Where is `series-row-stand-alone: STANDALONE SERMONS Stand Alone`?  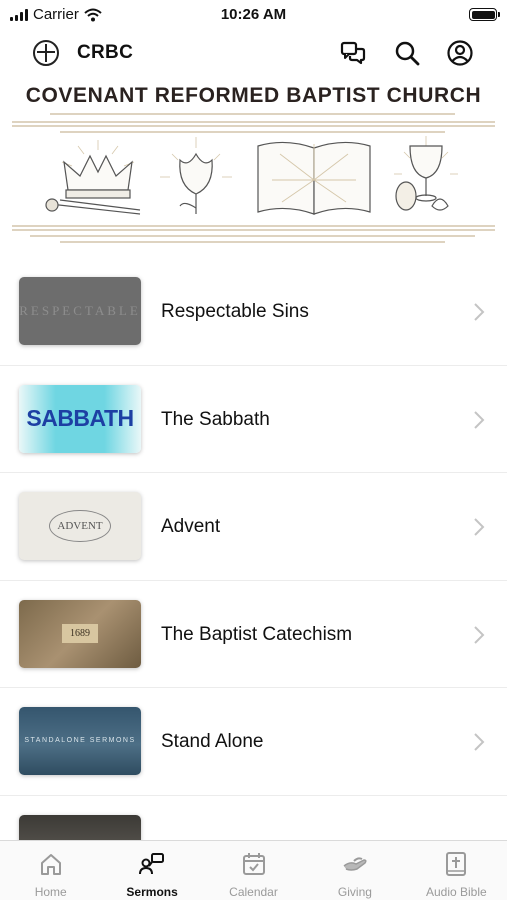 series-row-stand-alone: STANDALONE SERMONS Stand Alone is located at coordinates (253, 742).